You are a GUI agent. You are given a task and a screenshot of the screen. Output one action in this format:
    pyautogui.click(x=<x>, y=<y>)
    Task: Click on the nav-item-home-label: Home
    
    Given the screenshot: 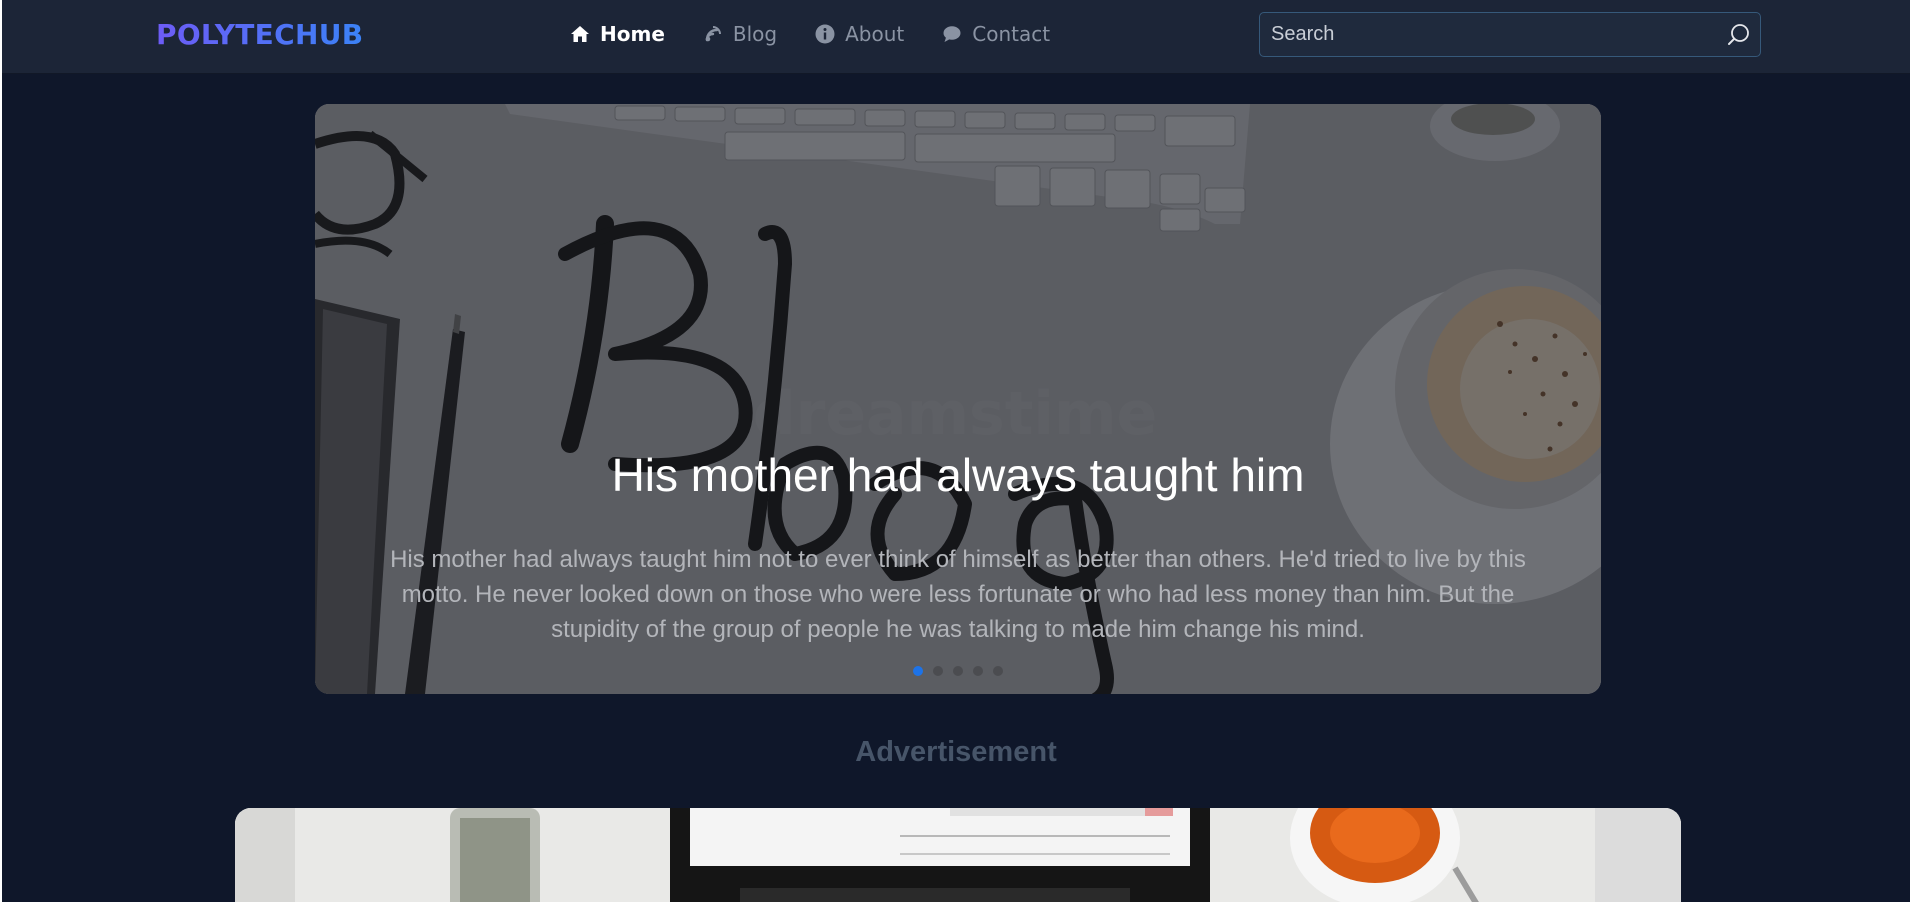 What is the action you would take?
    pyautogui.click(x=632, y=34)
    